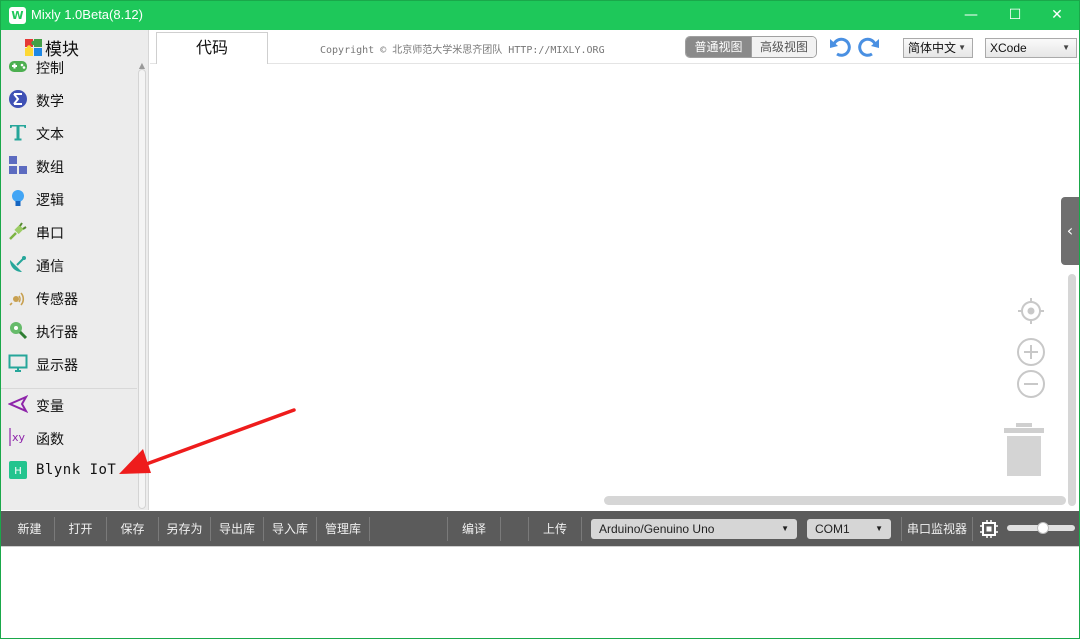 Image resolution: width=1080 pixels, height=639 pixels. Describe the element at coordinates (50, 200) in the screenshot. I see `category-label: 逻辑` at that location.